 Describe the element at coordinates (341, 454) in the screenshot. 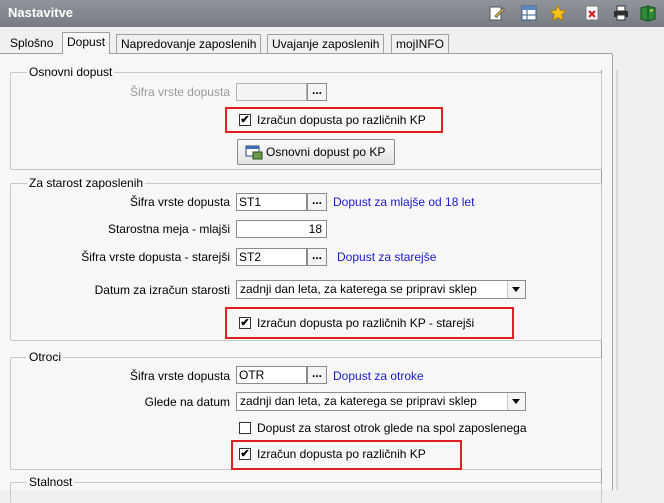

I see `checkbox-label-izracun-kp-otroci: Izračun dopusta po različnih KP` at that location.